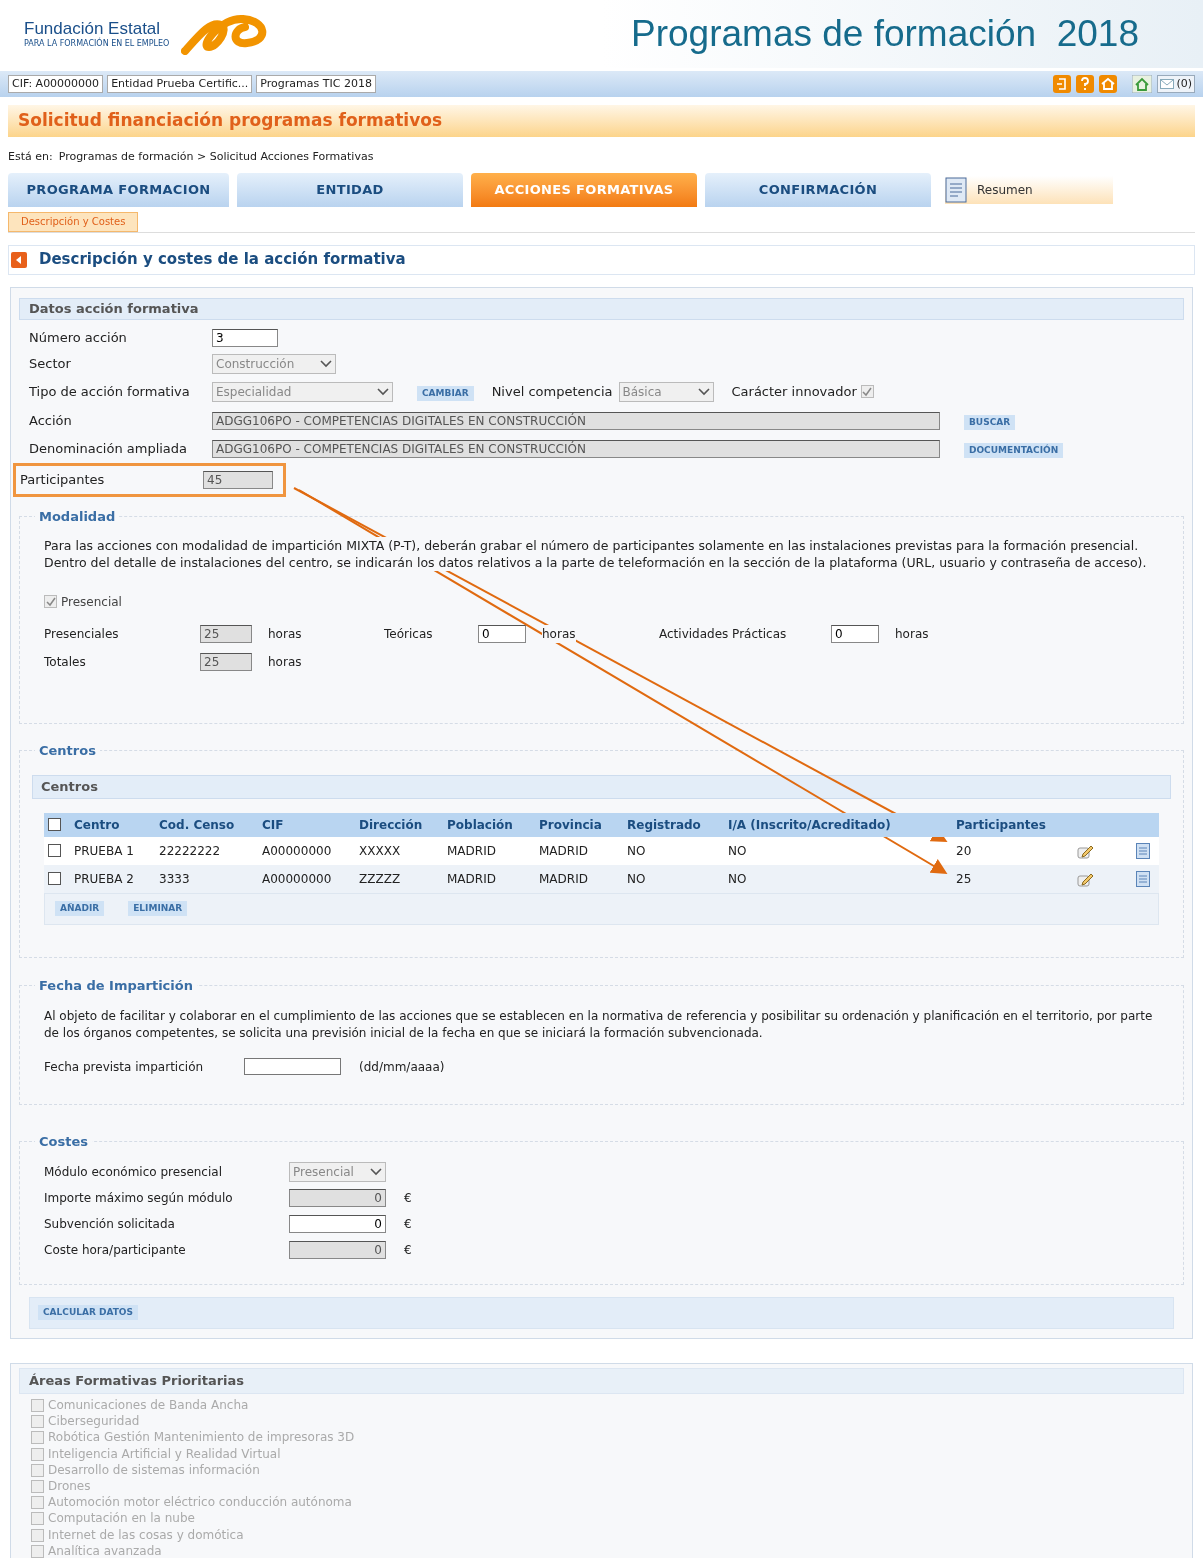 This screenshot has height=1558, width=1203. What do you see at coordinates (222, 260) in the screenshot?
I see `section-title: Descripción y costes de la acción formativa` at bounding box center [222, 260].